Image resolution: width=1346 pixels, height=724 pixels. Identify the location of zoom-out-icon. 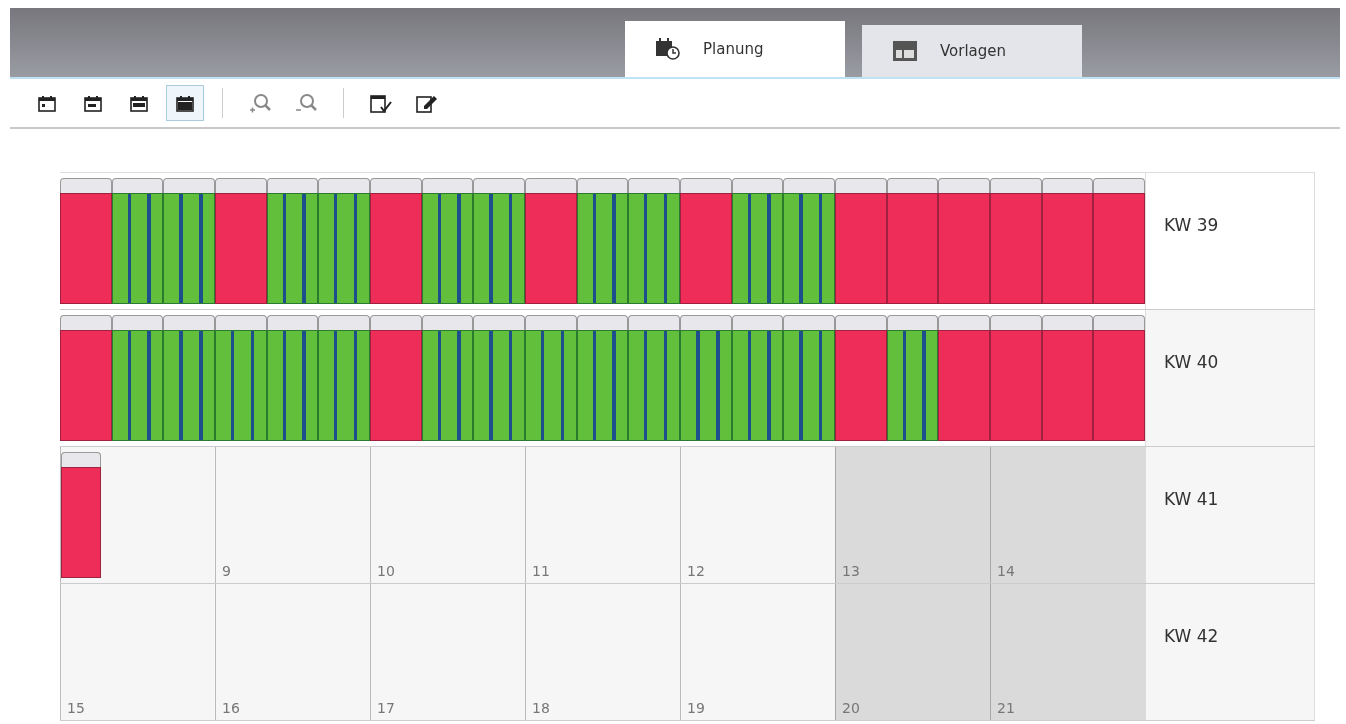
(306, 103).